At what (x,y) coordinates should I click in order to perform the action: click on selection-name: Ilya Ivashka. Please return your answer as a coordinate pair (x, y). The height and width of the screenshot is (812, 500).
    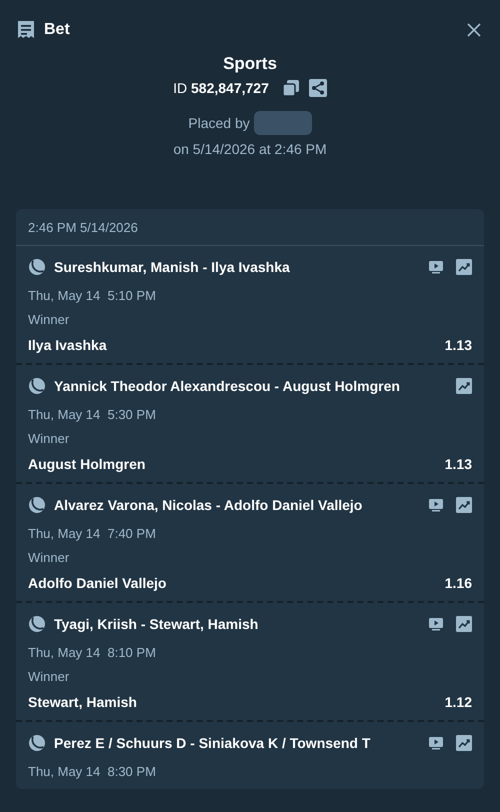
    Looking at the image, I should click on (67, 345).